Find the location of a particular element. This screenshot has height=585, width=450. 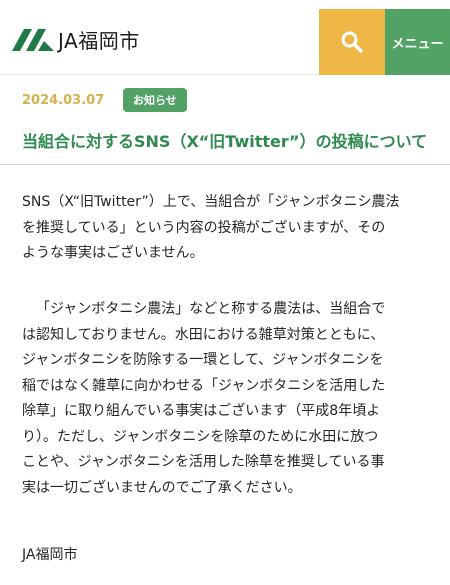

article-meta: 2024.03.07 お知らせ is located at coordinates (104, 100).